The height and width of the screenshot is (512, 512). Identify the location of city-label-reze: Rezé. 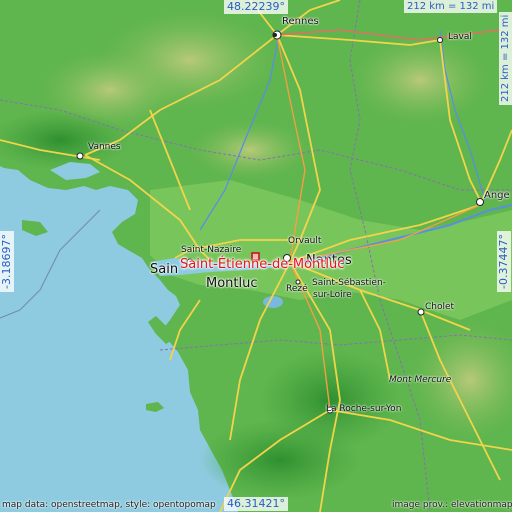
(297, 289).